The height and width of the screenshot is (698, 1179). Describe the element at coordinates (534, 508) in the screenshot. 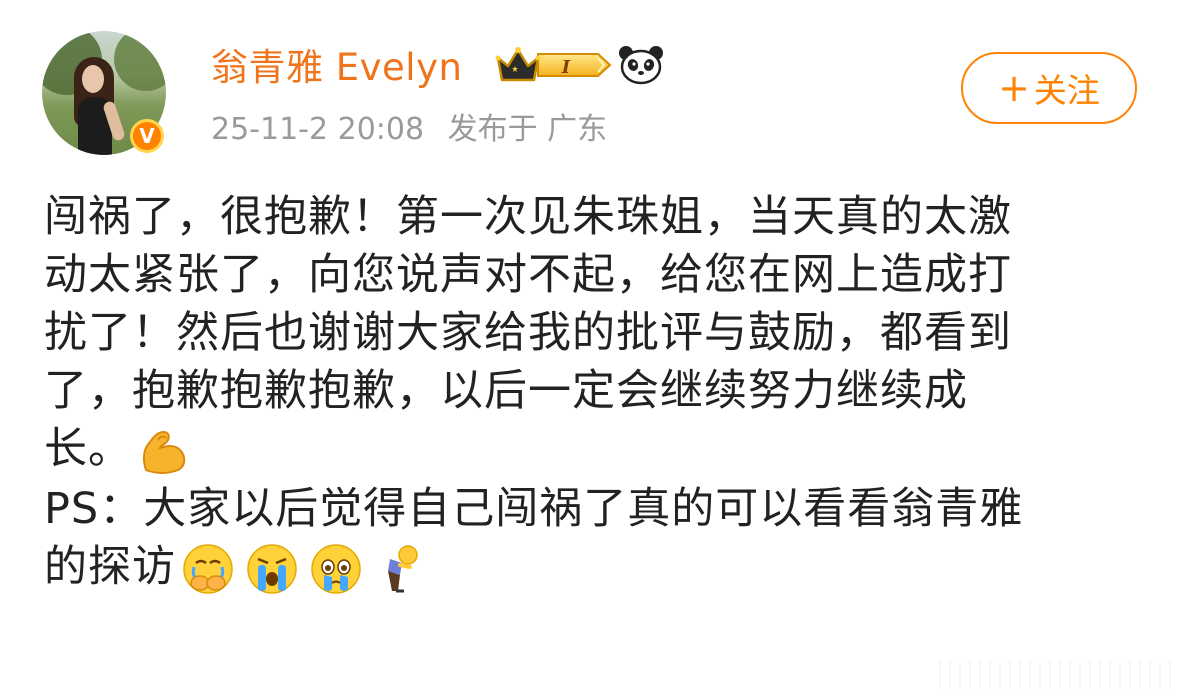

I see `post-line: PS：大家以后觉得自己闯祸了真的可以看看翁青雅` at that location.